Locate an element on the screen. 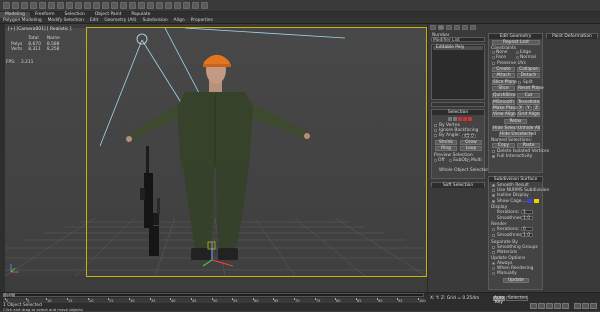 The height and width of the screenshot is (312, 600). split-checkbox is located at coordinates (519, 82).